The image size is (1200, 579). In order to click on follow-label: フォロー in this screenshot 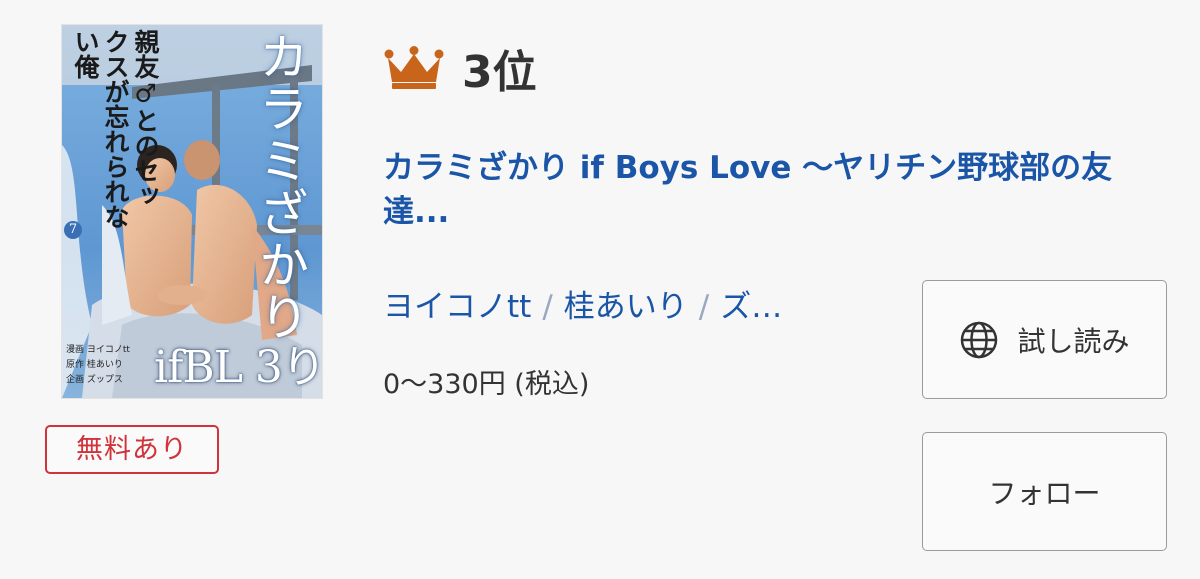, I will do `click(1044, 493)`.